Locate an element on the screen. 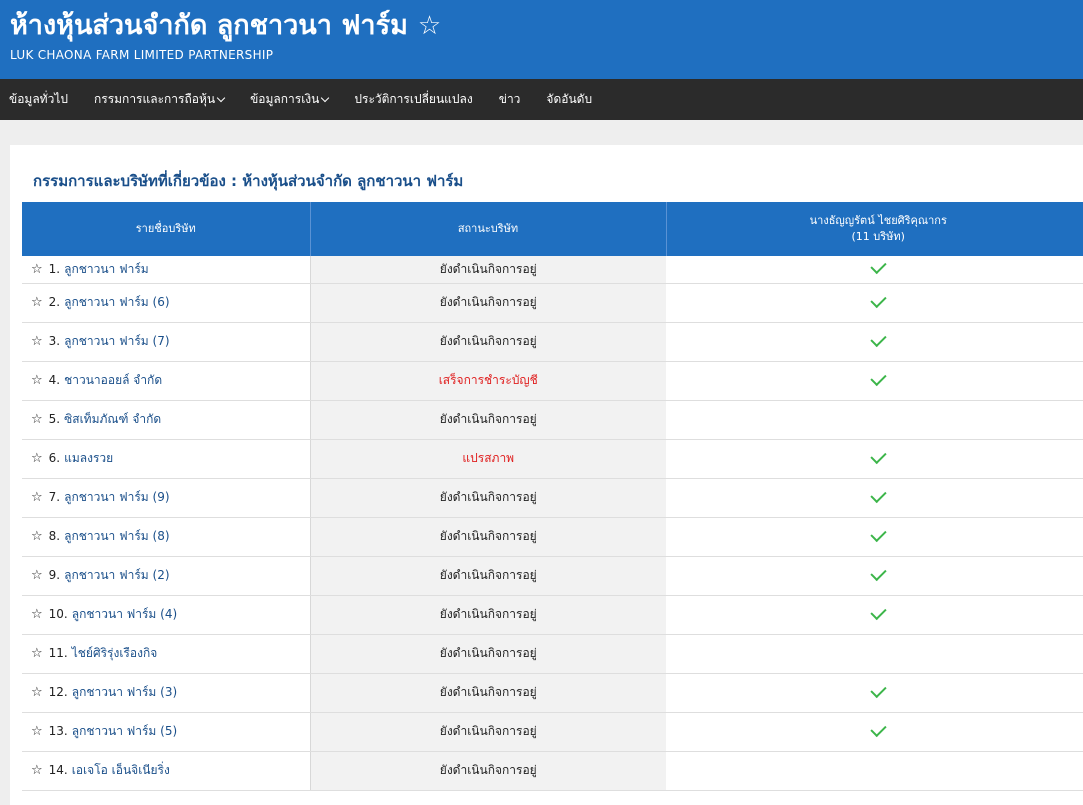 This screenshot has width=1083, height=805. company-link: ลูกชาวนา ฟาร์ม (3) is located at coordinates (124, 692).